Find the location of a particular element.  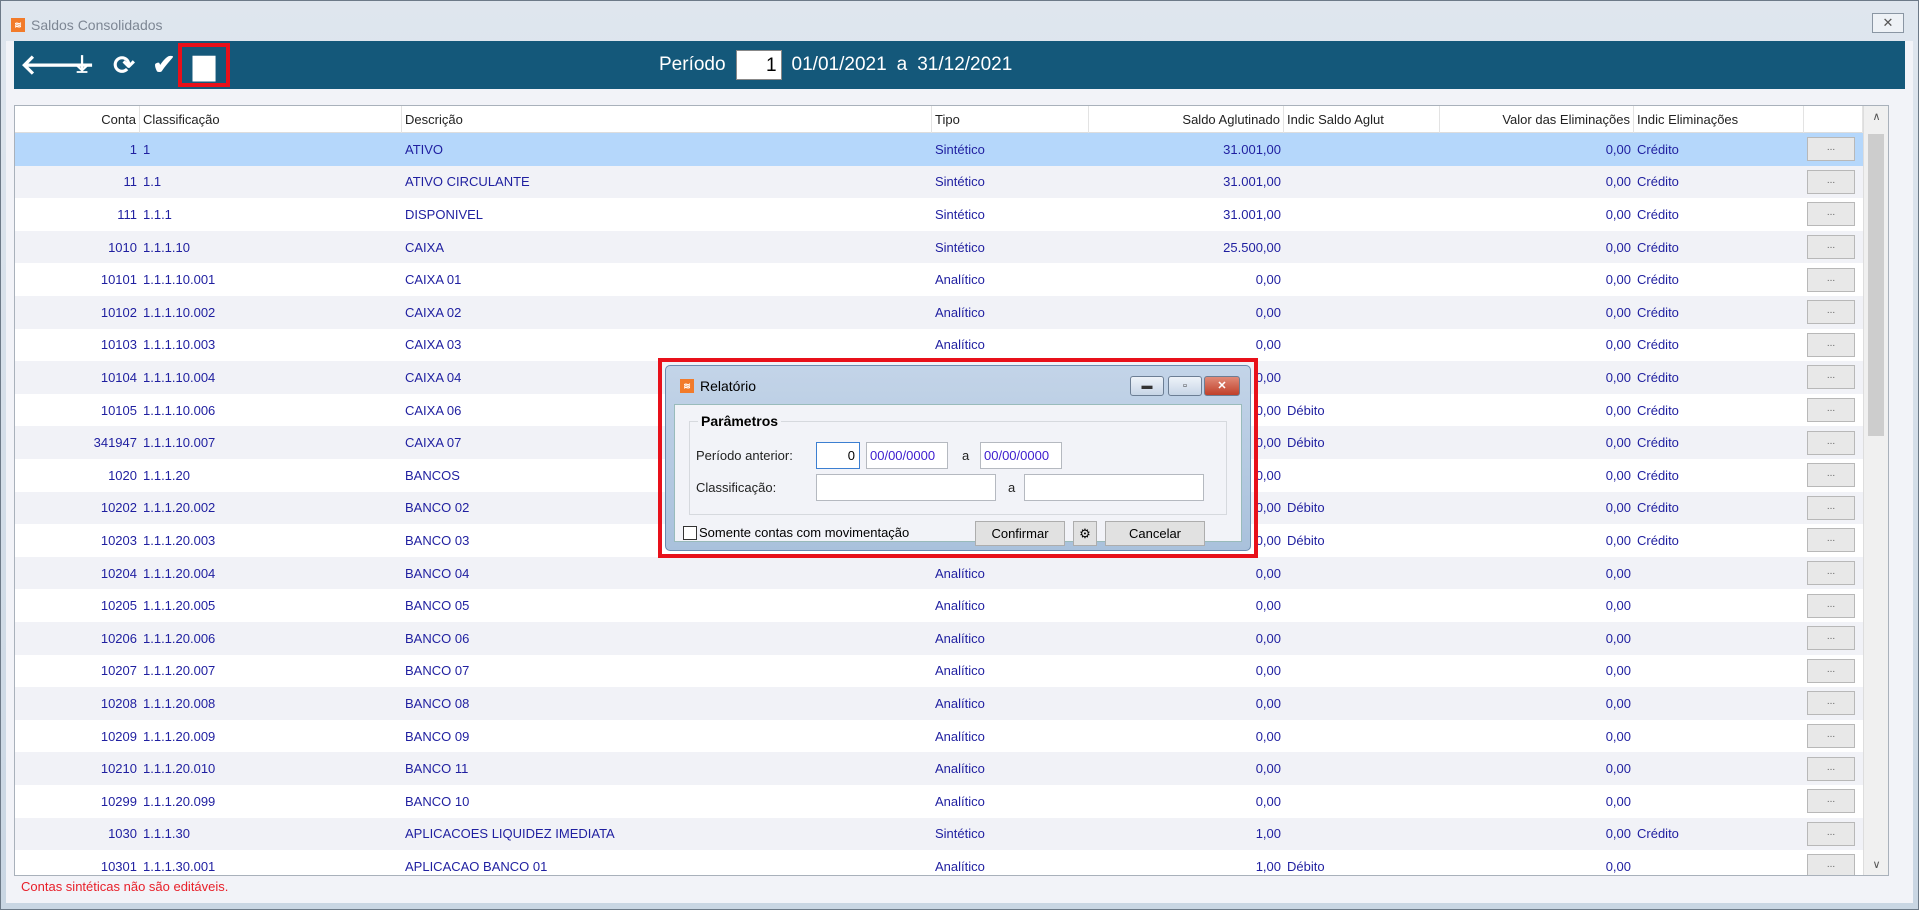

scroll-down-icon: ∨ is located at coordinates (1876, 864).